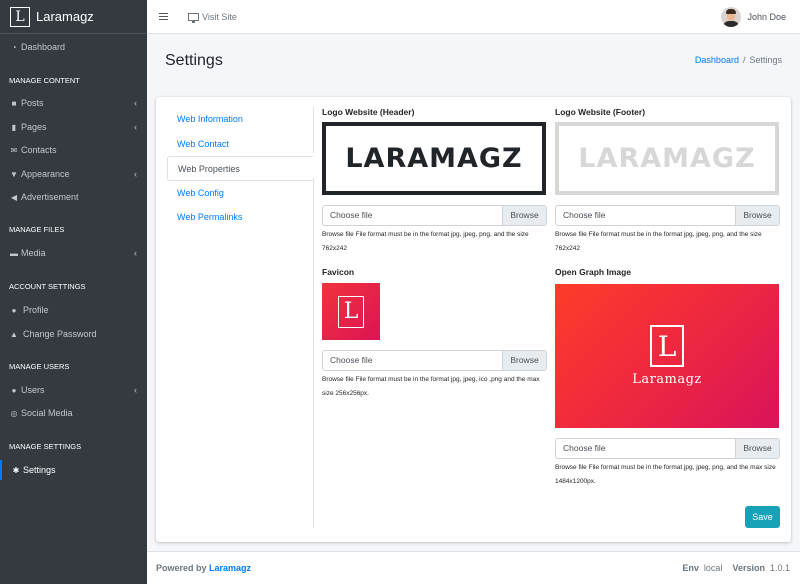  What do you see at coordinates (39, 150) in the screenshot?
I see `sidebar-item-label: Contacts` at bounding box center [39, 150].